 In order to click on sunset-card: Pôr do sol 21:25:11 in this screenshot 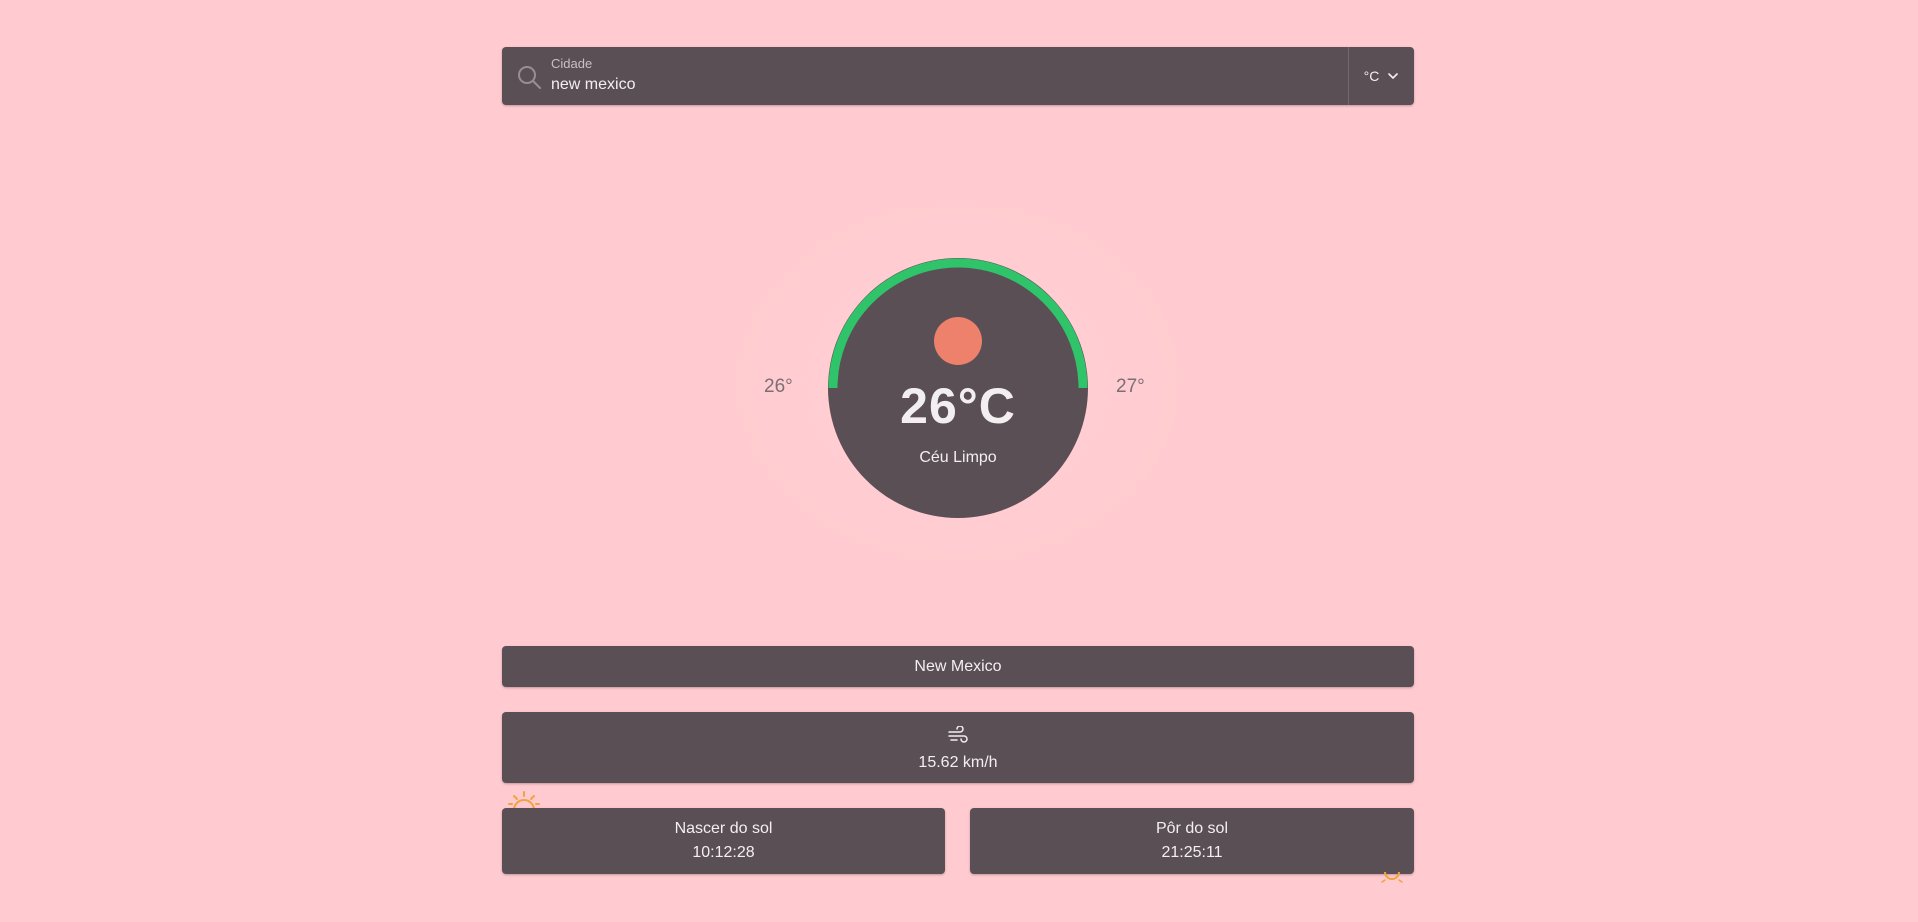, I will do `click(1192, 841)`.